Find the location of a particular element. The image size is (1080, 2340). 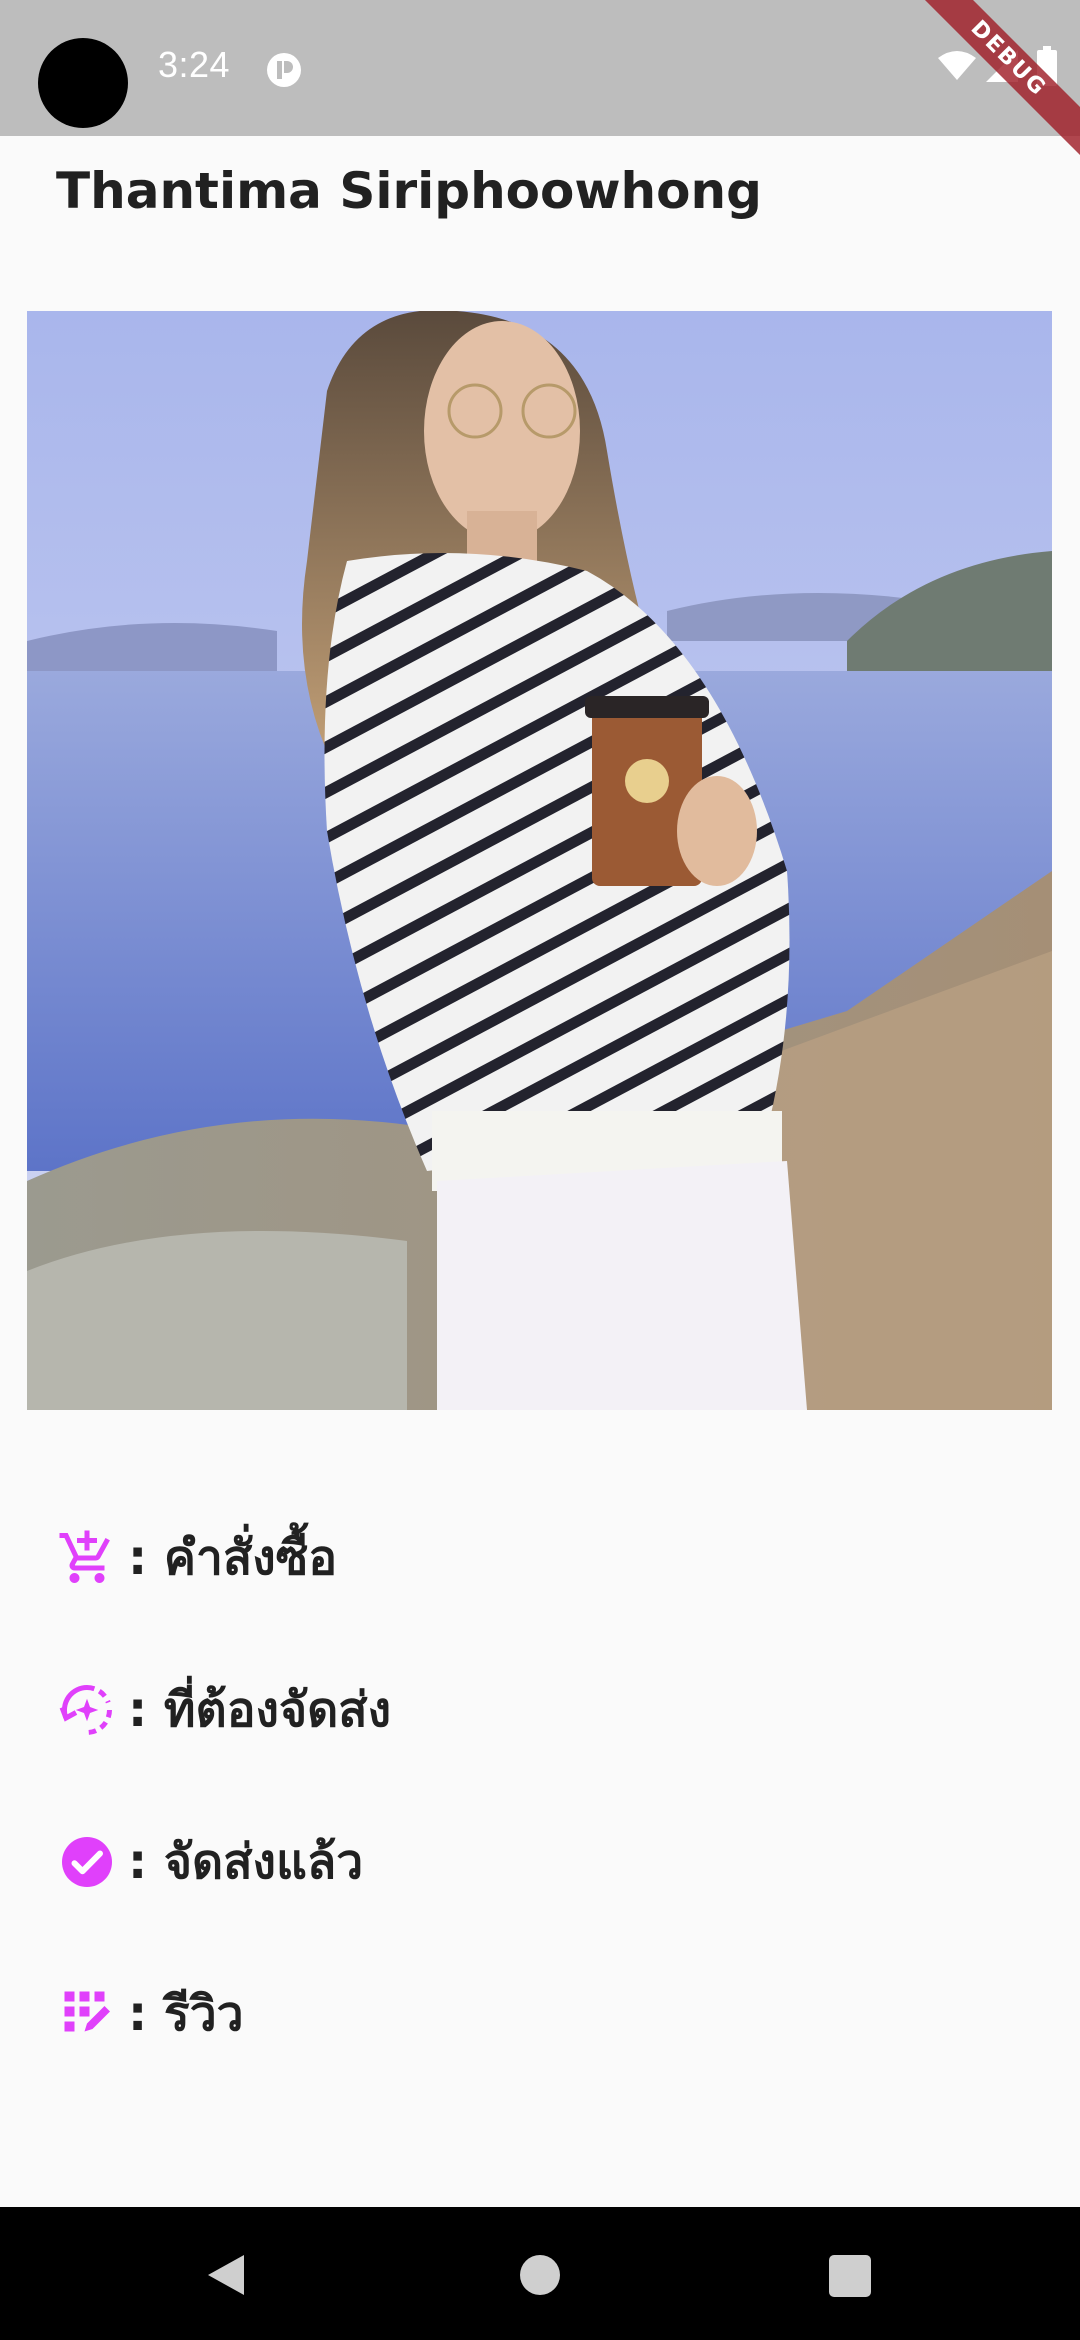

pending-sync-icon is located at coordinates (87, 1710).